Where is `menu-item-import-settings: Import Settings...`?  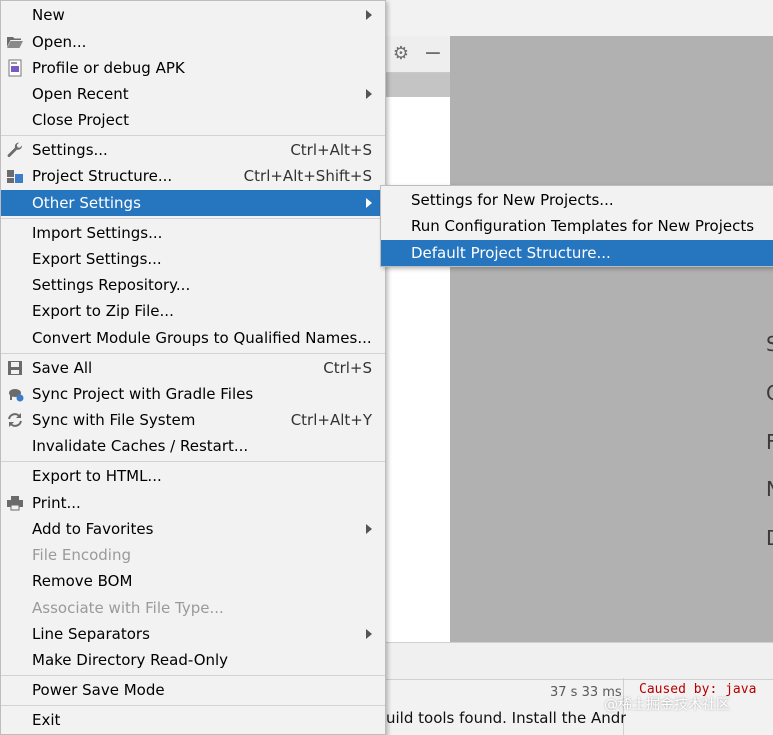
menu-item-import-settings: Import Settings... is located at coordinates (193, 233).